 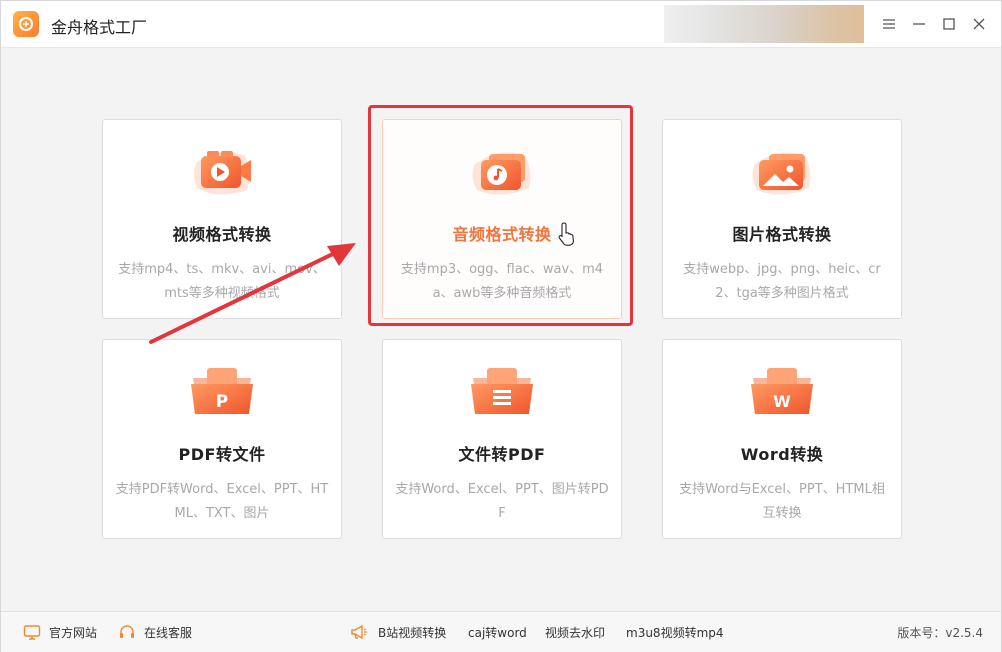 I want to click on promo-link-caj: caj转word, so click(x=497, y=632).